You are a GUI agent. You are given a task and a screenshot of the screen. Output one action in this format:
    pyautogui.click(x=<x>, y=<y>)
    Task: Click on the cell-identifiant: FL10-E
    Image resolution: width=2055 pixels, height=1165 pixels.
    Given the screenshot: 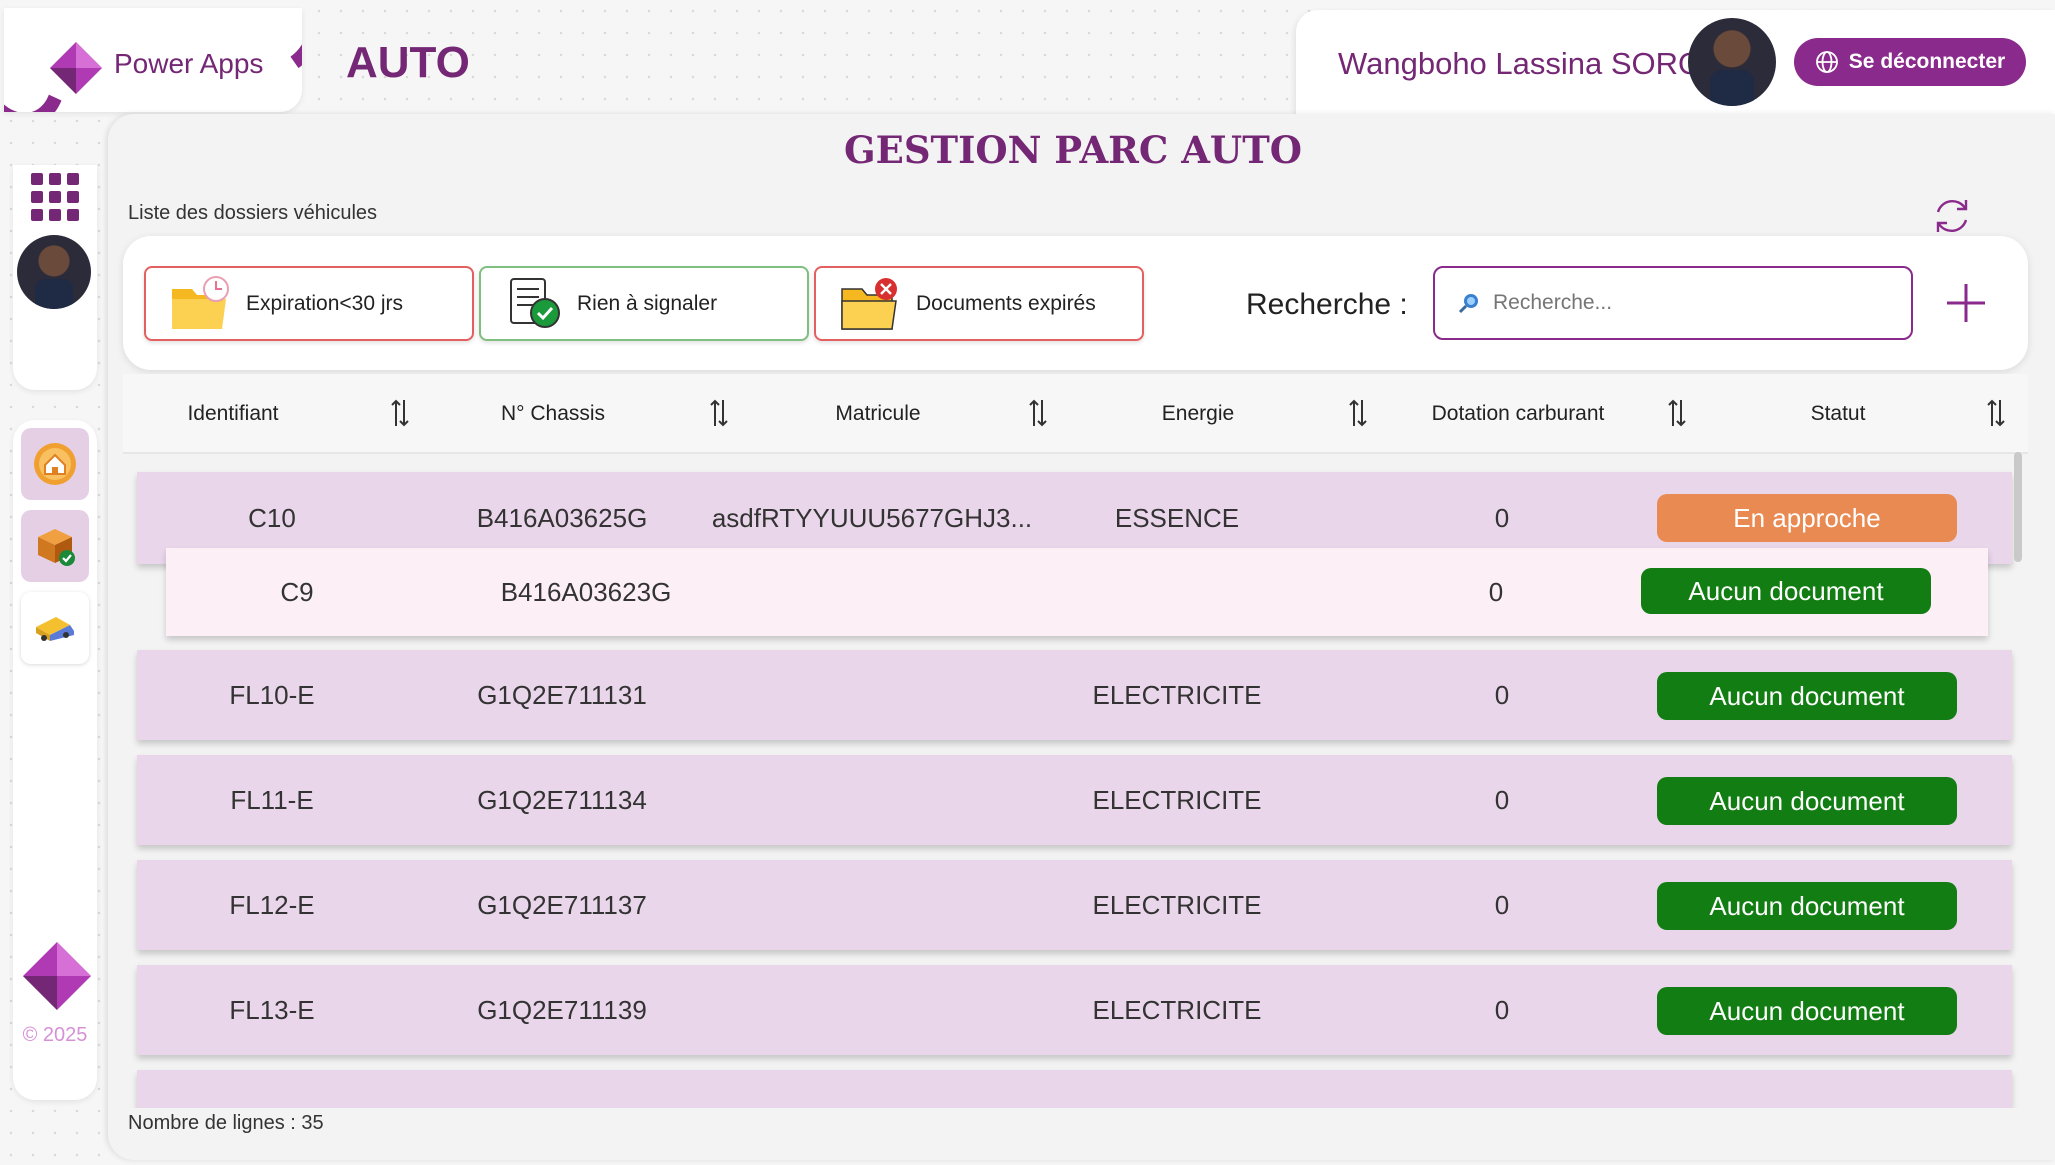 What is the action you would take?
    pyautogui.click(x=272, y=694)
    